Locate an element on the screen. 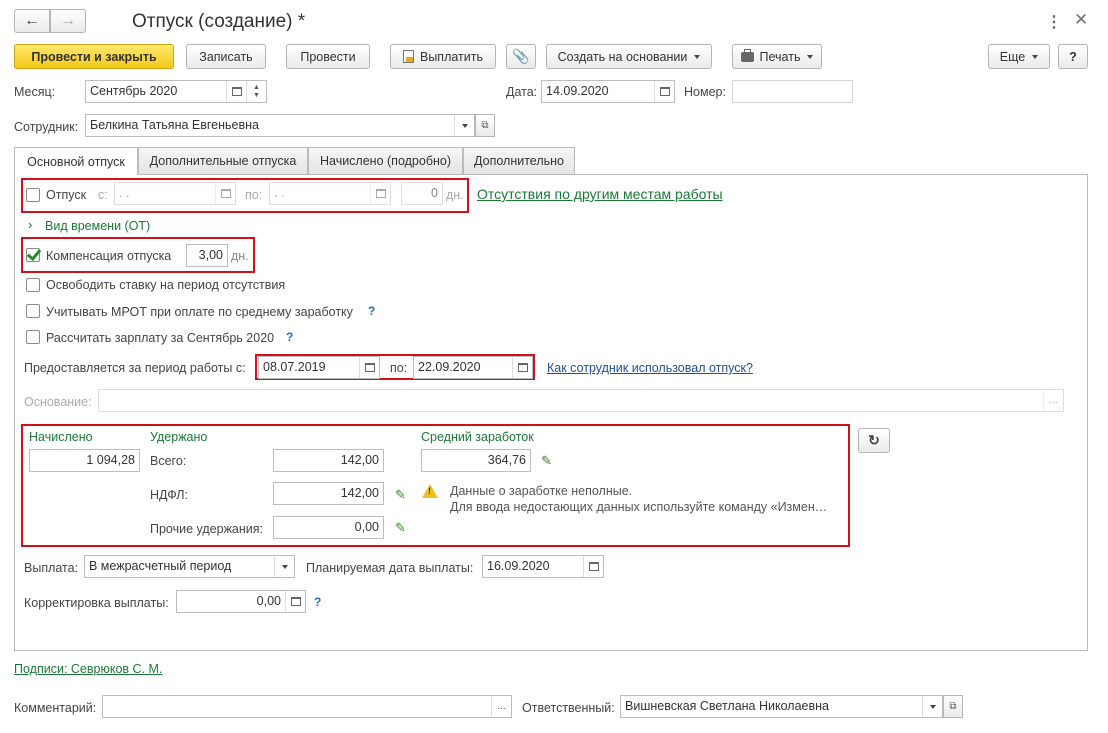 The image size is (1108, 733). other-label: Прочие удержания: is located at coordinates (207, 529).